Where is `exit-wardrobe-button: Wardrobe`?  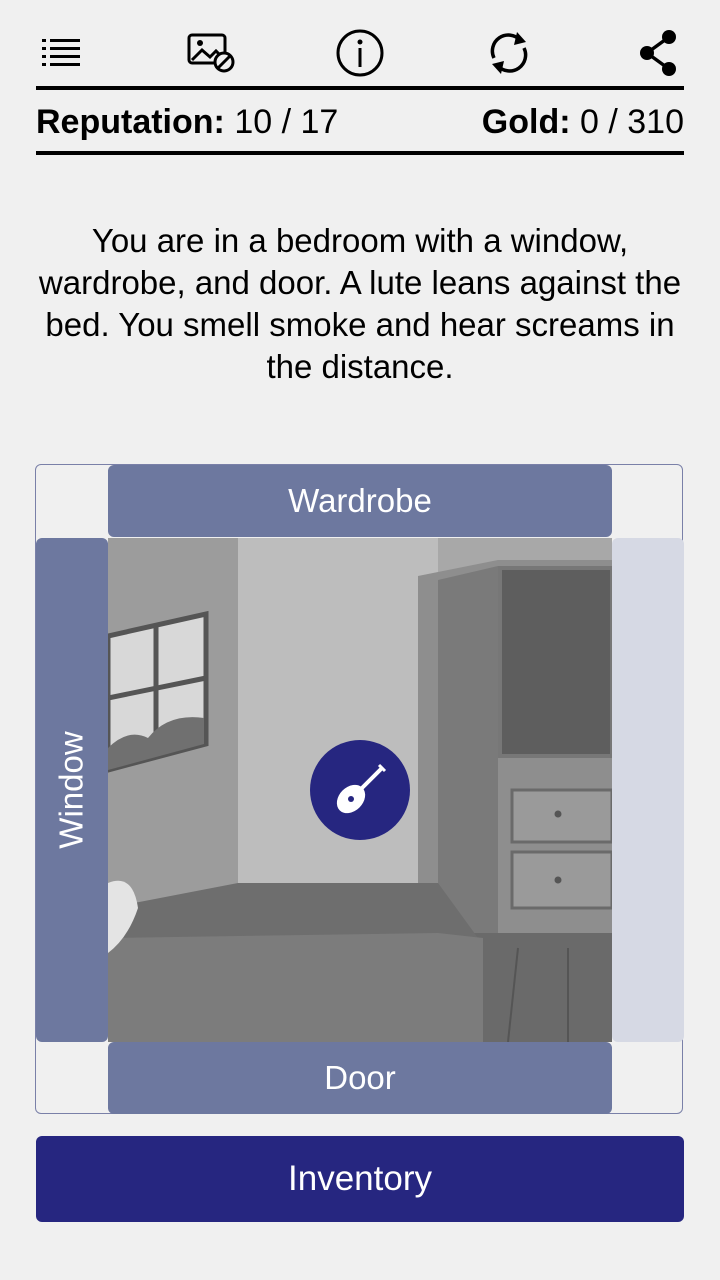 exit-wardrobe-button: Wardrobe is located at coordinates (360, 501).